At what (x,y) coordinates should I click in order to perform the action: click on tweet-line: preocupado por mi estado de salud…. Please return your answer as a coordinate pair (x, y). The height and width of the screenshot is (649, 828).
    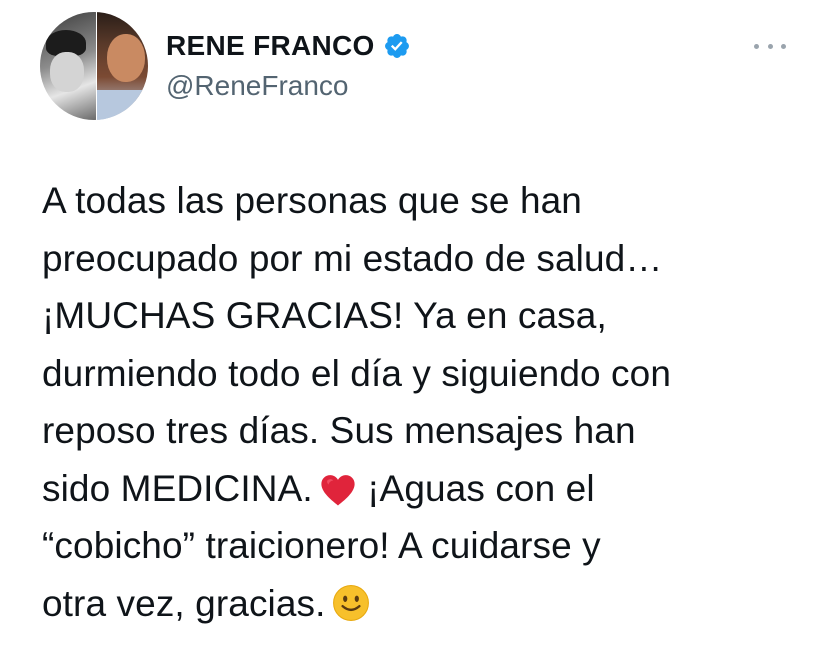
    Looking at the image, I should click on (352, 258).